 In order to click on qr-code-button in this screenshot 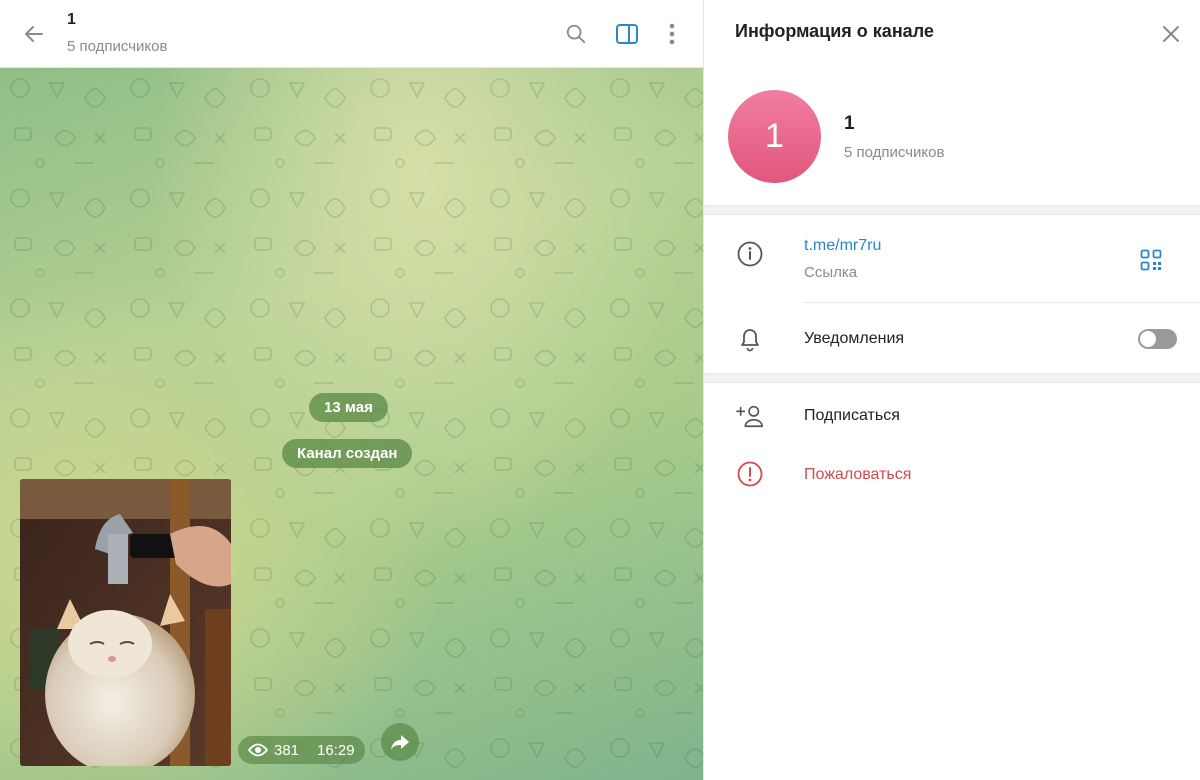, I will do `click(1151, 260)`.